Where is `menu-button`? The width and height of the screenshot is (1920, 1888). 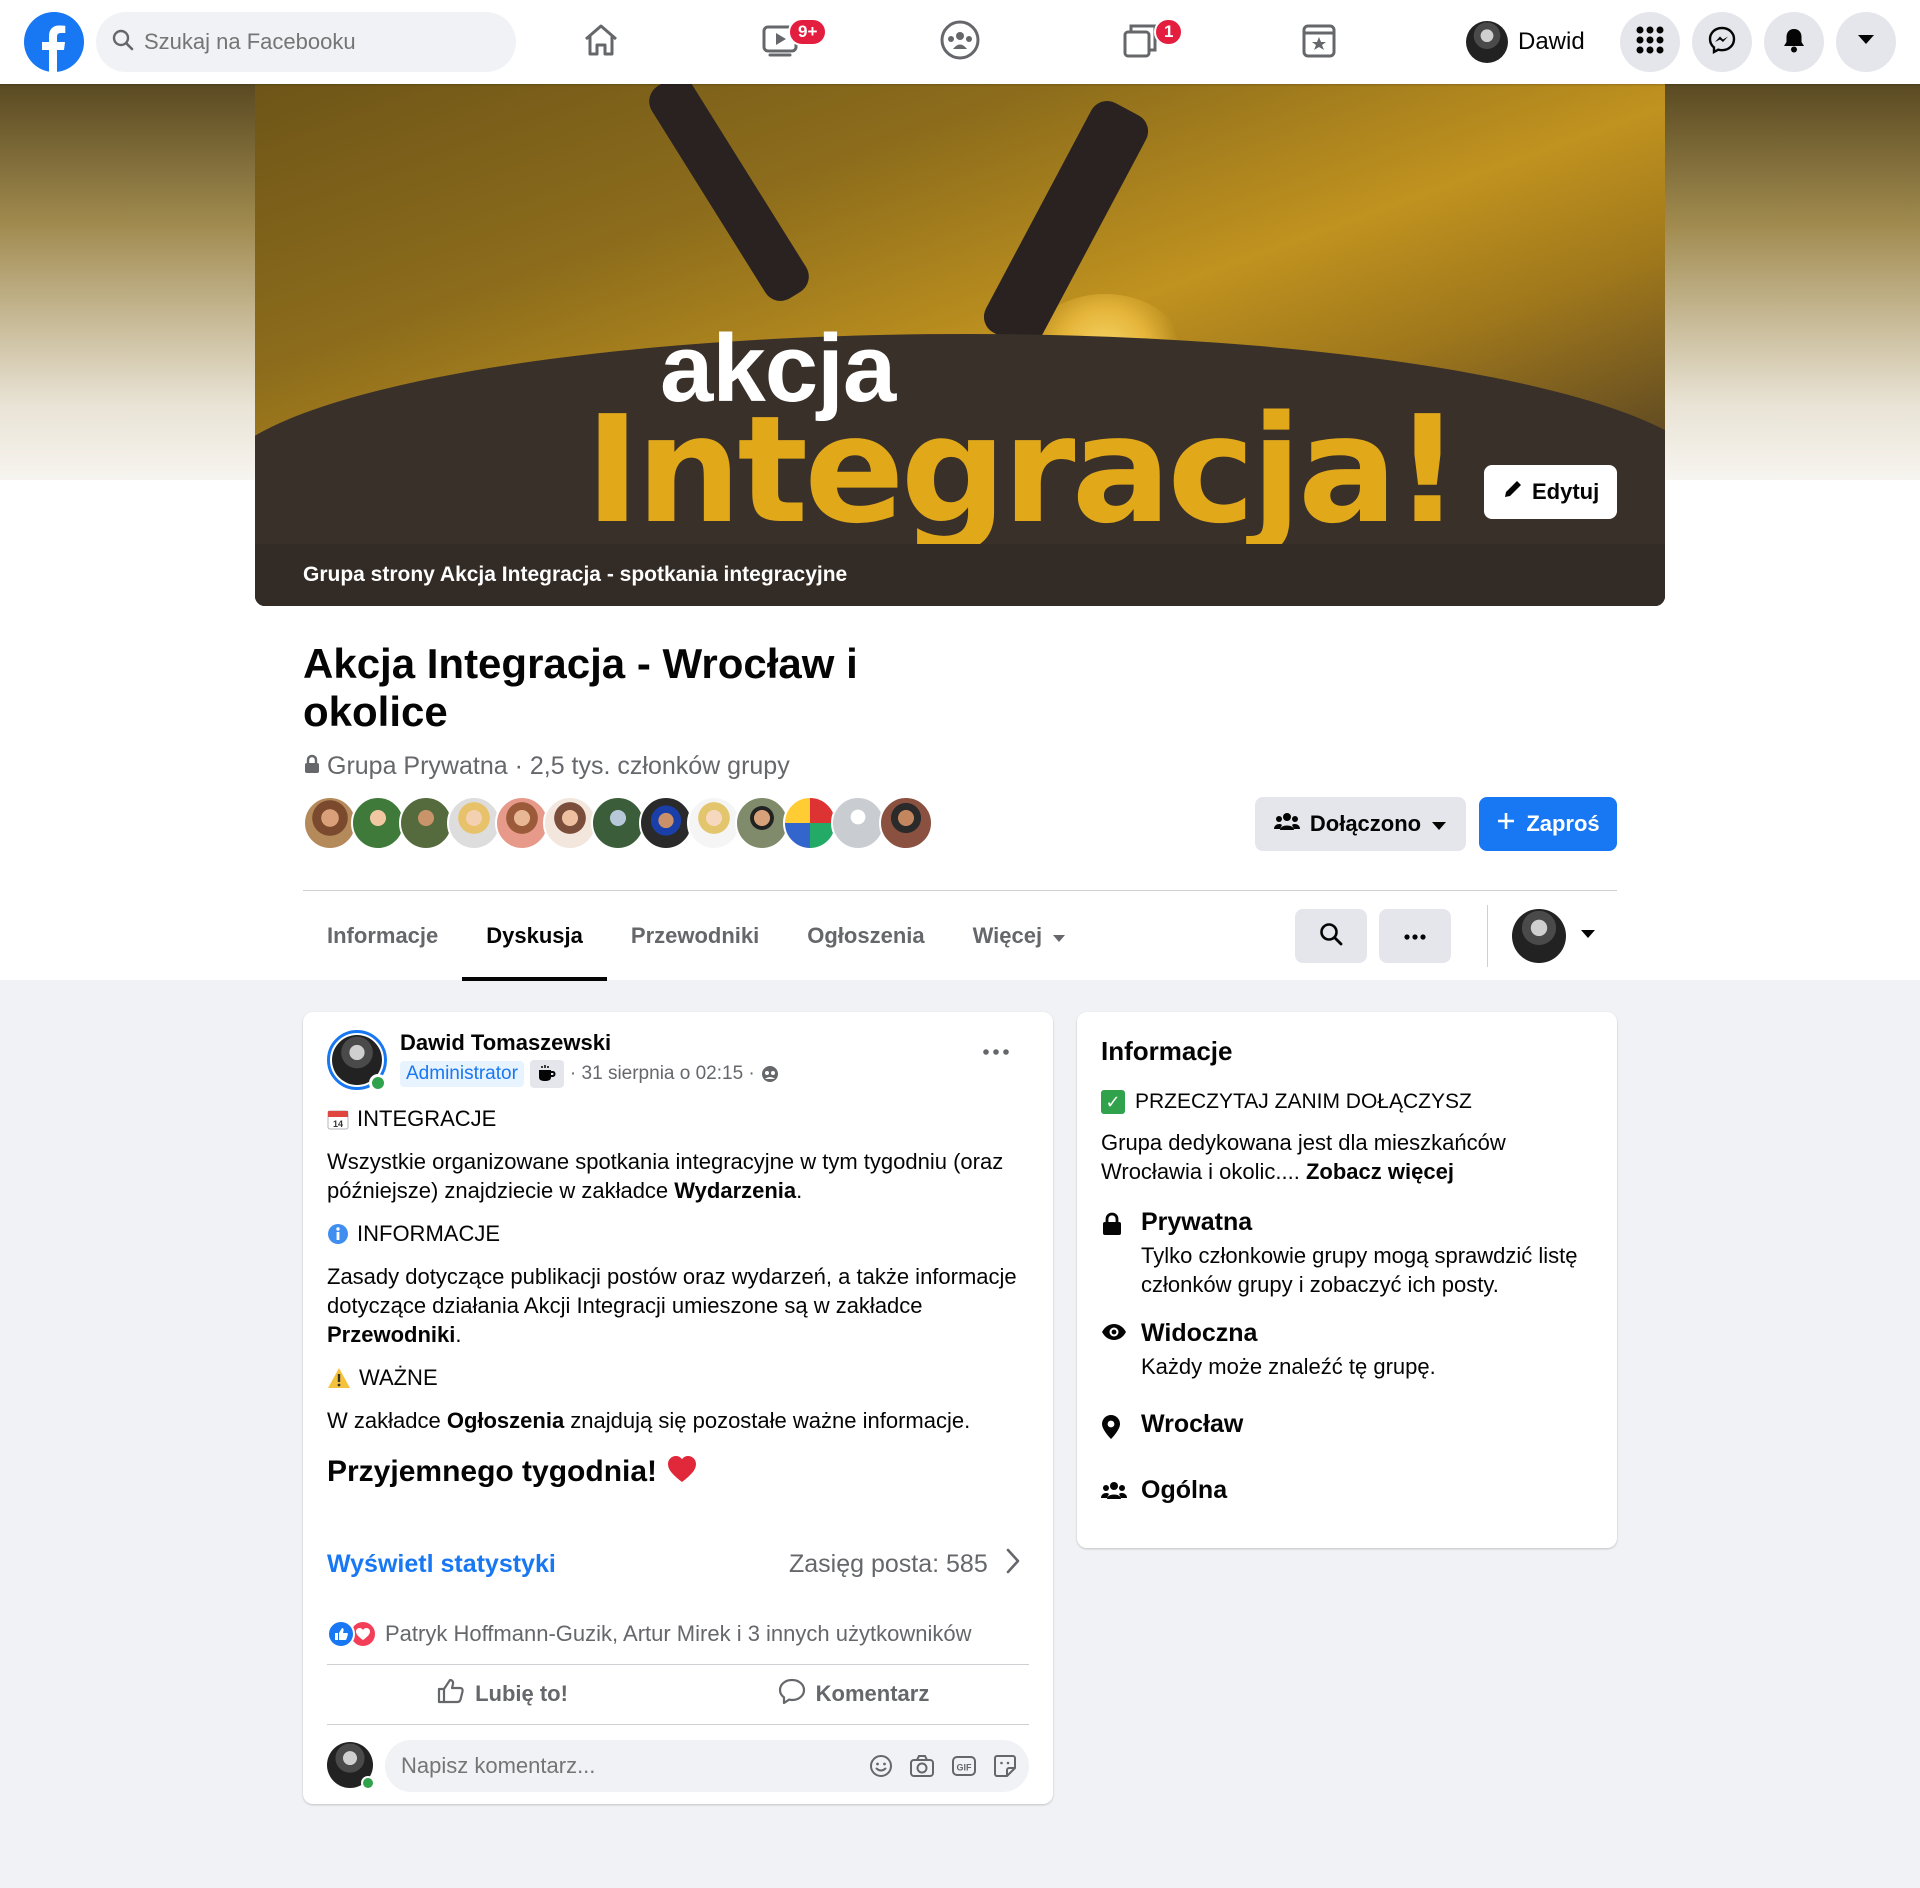 menu-button is located at coordinates (1650, 42).